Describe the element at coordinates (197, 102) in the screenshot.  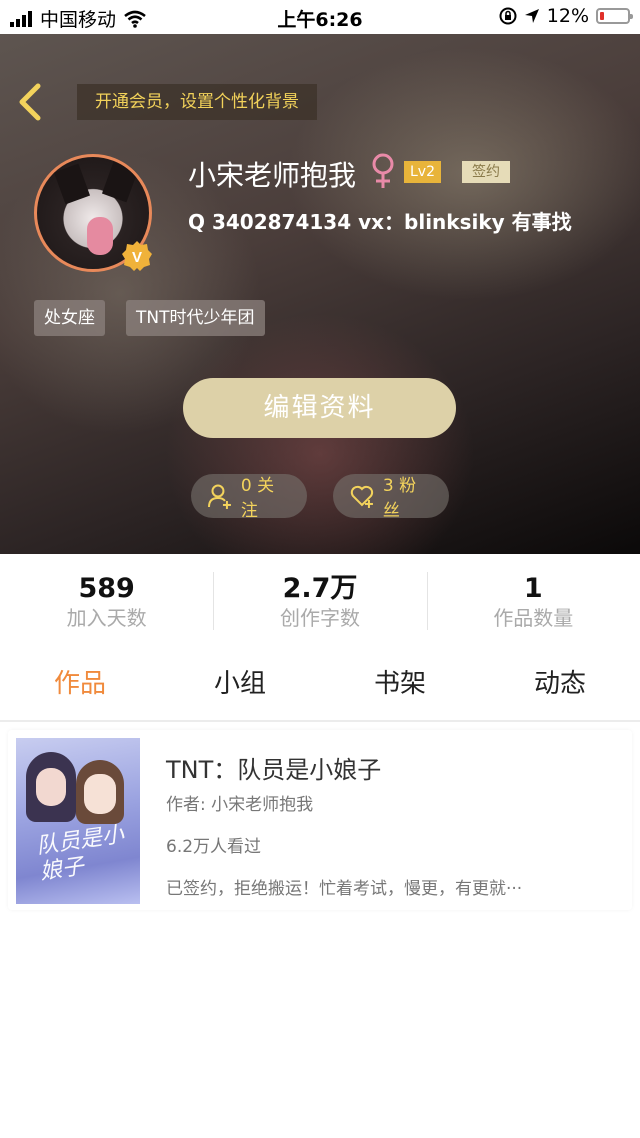
I see `vip-banner: 开通会员，设置个性化背景` at that location.